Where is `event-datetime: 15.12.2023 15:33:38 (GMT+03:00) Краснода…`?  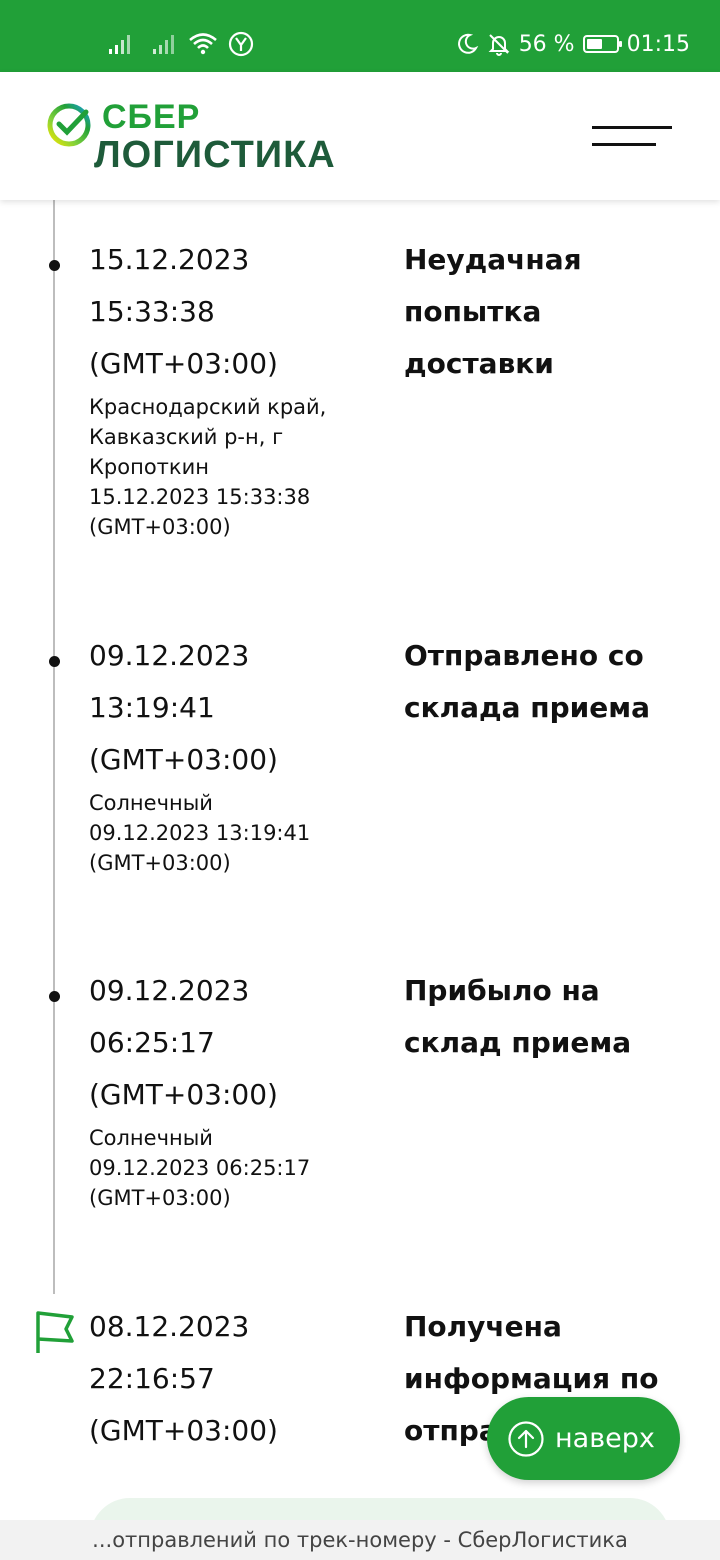 event-datetime: 15.12.2023 15:33:38 (GMT+03:00) Краснода… is located at coordinates (239, 388).